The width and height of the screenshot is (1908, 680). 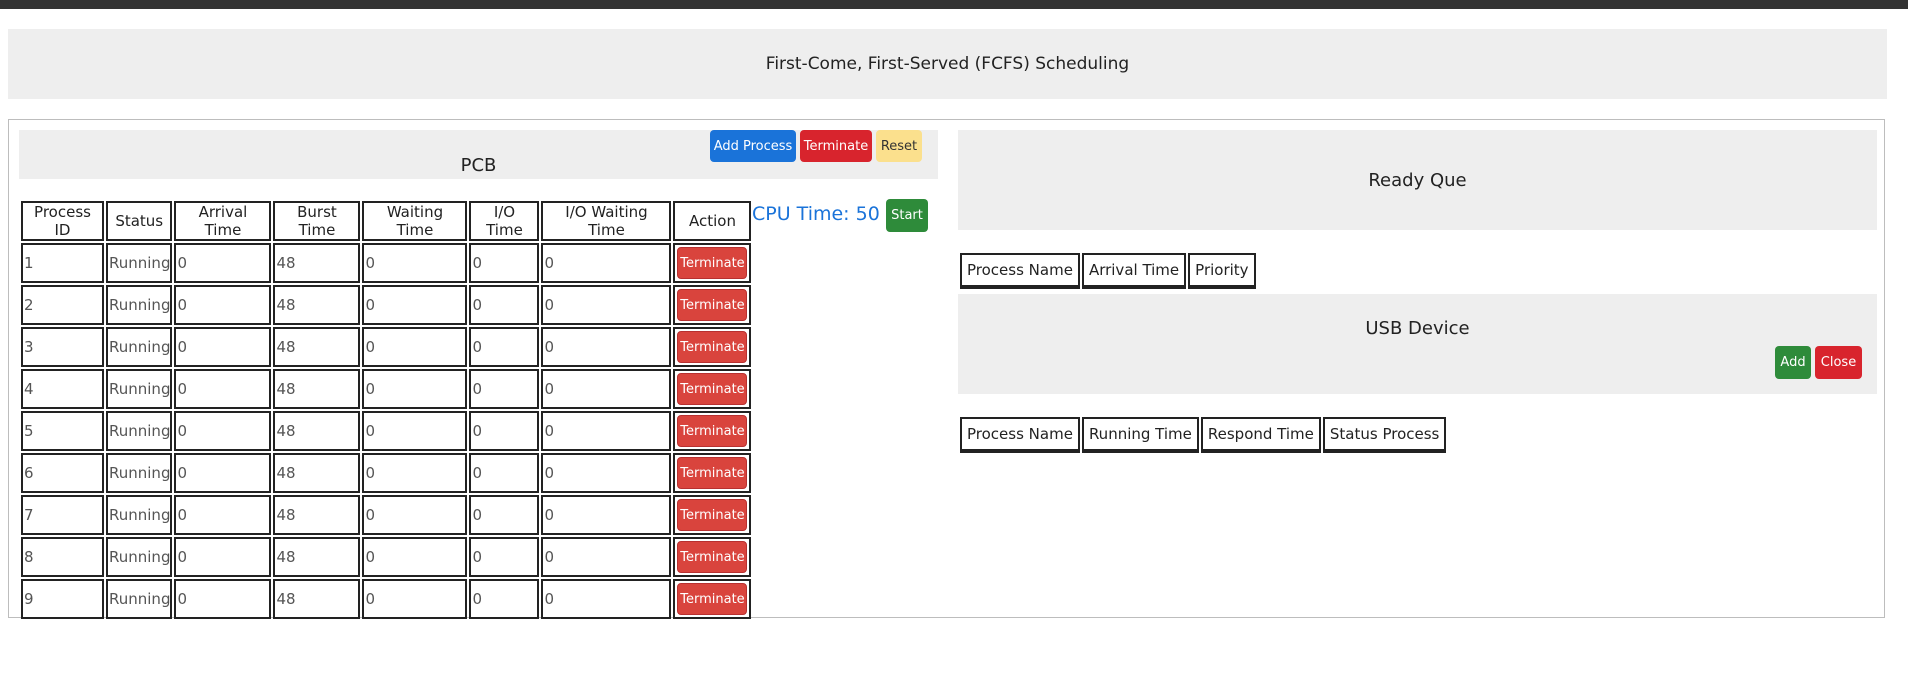 I want to click on table-row: 9 Running 0 48 0 0 0 Terminate, so click(x=386, y=599).